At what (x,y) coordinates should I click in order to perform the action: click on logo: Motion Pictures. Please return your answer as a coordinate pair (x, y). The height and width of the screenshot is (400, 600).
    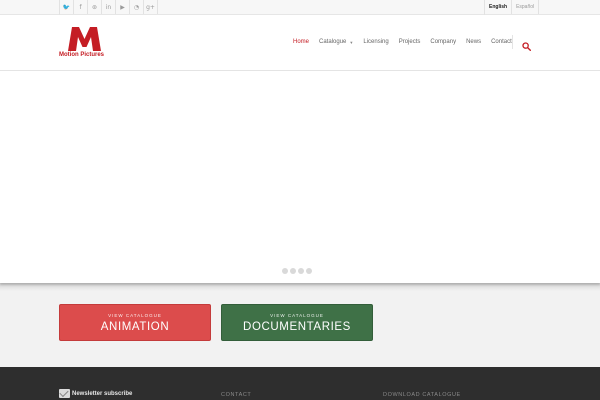
    Looking at the image, I should click on (85, 43).